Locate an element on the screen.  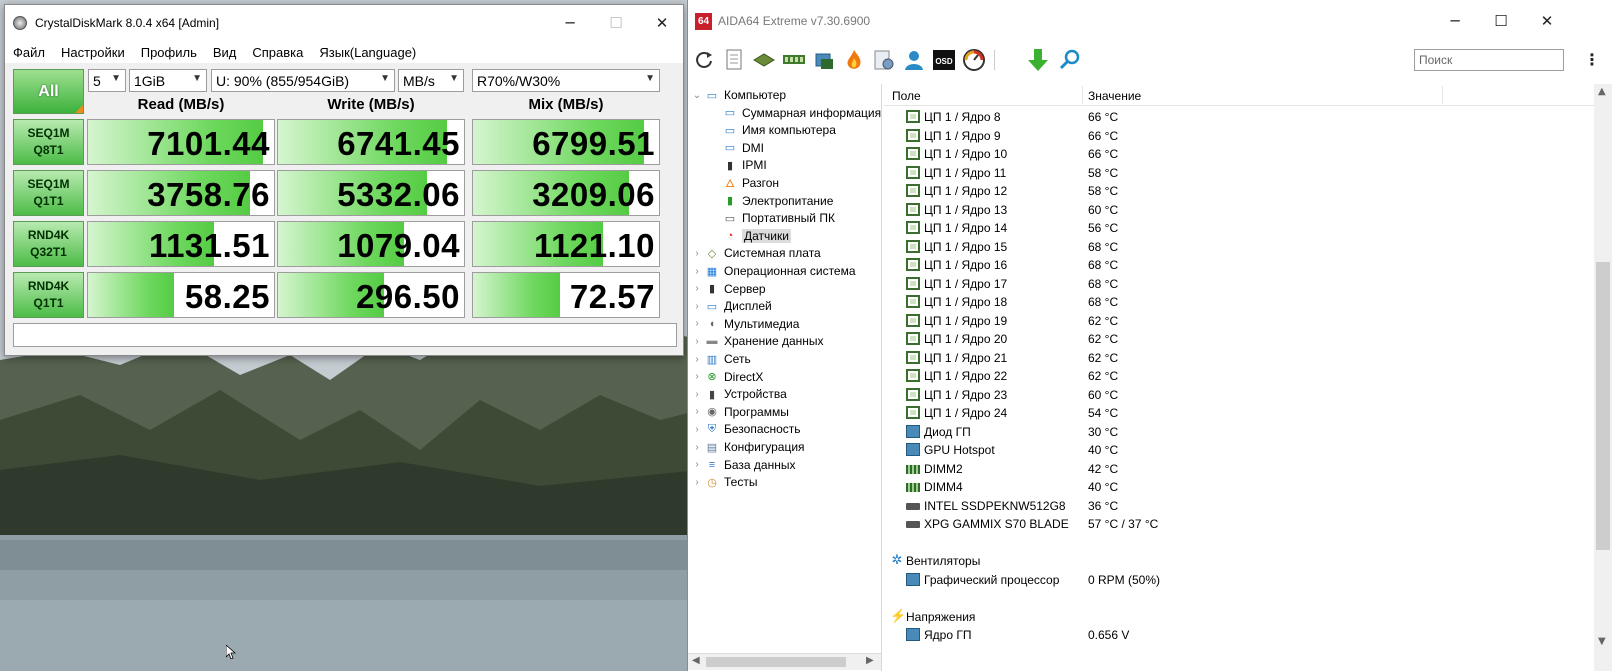
tree-item: ▭ DMI is located at coordinates (736, 148).